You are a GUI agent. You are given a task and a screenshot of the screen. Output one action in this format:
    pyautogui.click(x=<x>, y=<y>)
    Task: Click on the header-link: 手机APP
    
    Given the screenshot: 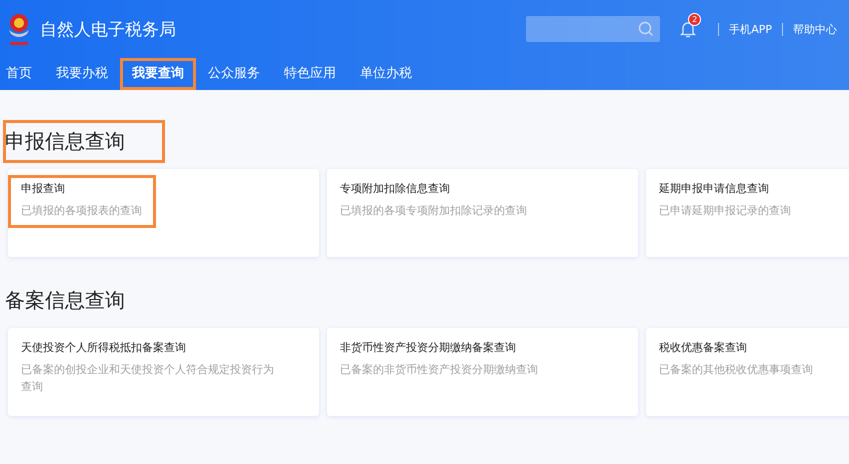 What is the action you would take?
    pyautogui.click(x=750, y=29)
    